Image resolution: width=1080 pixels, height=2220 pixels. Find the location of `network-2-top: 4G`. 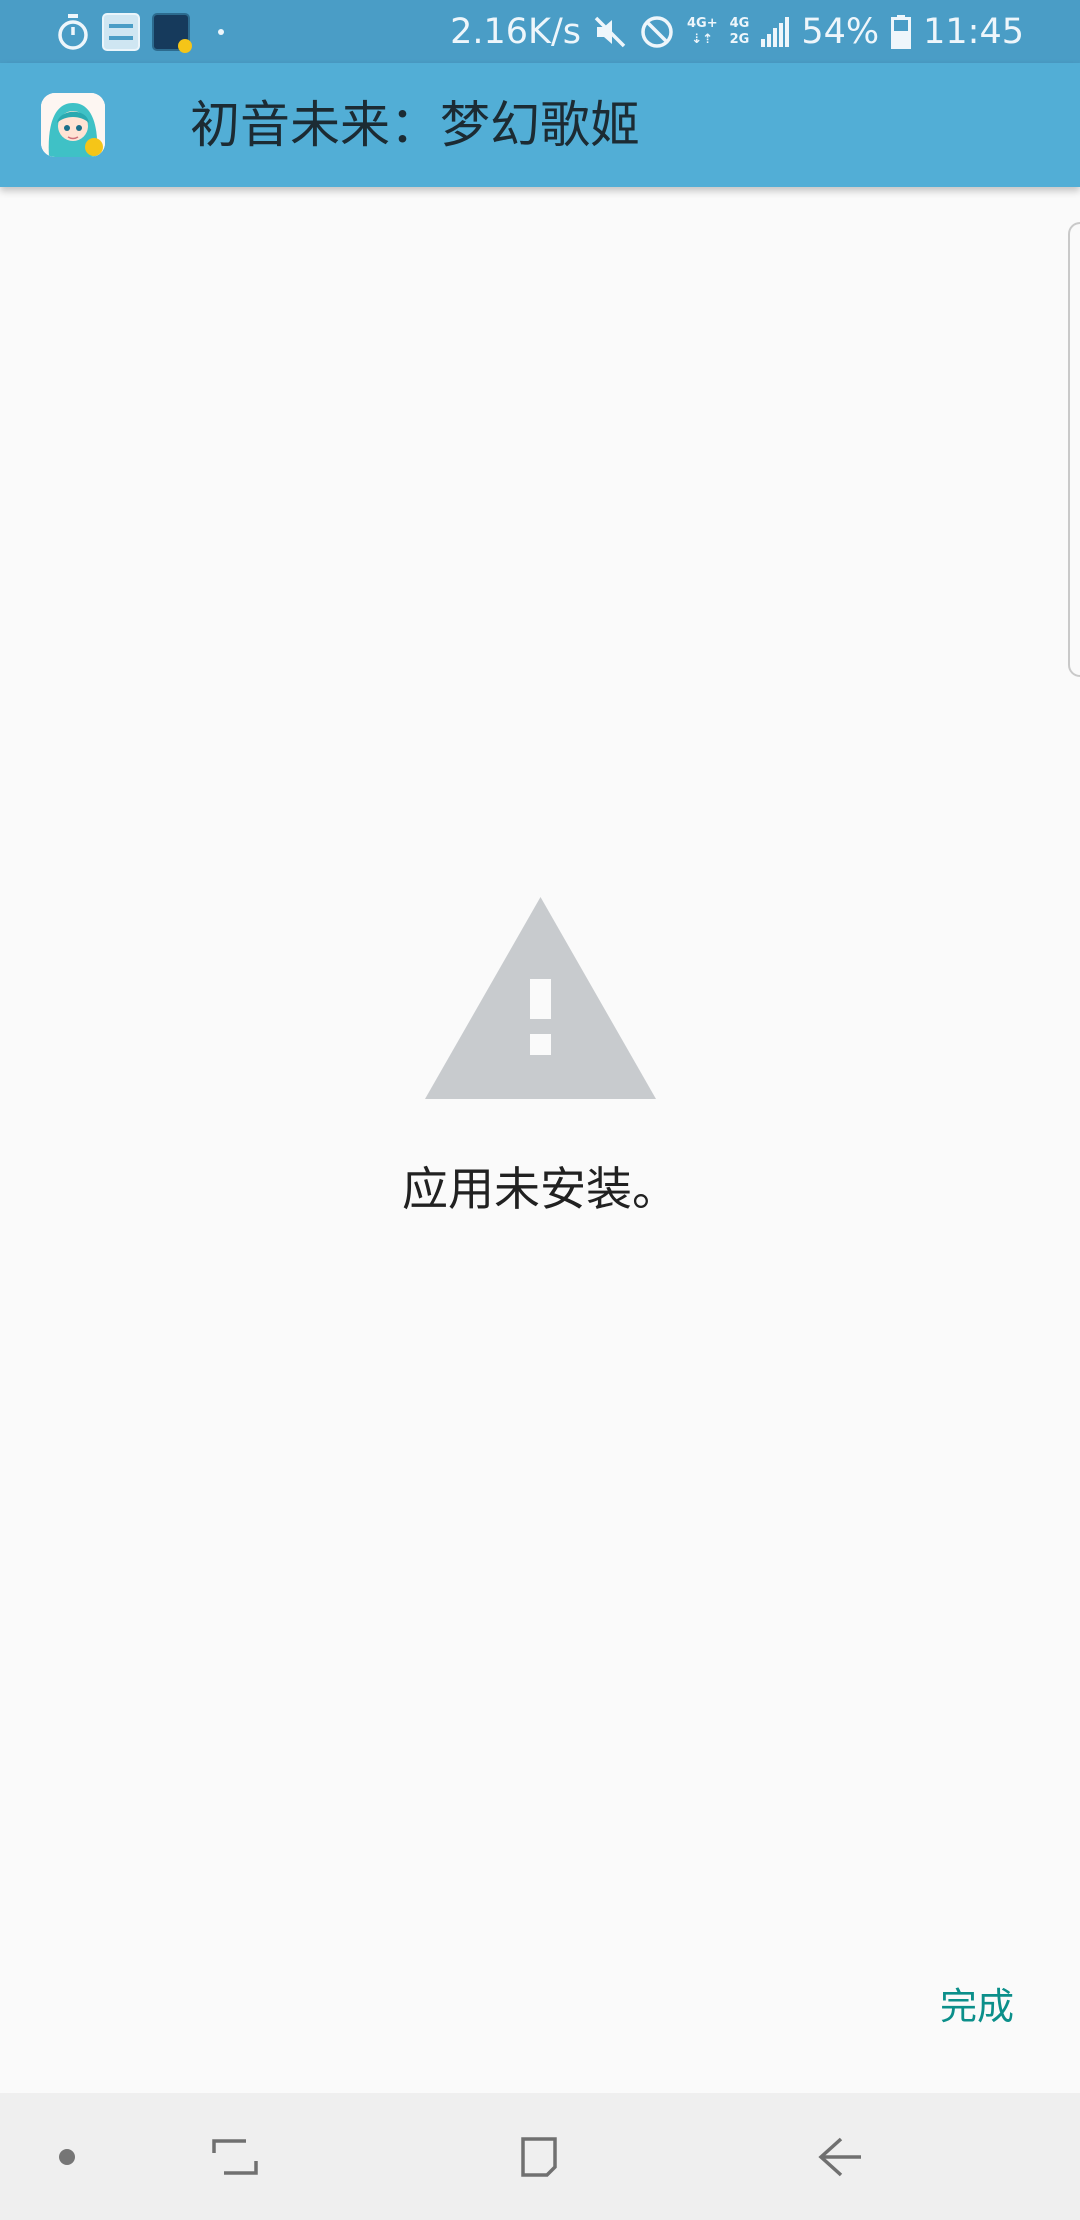

network-2-top: 4G is located at coordinates (739, 23).